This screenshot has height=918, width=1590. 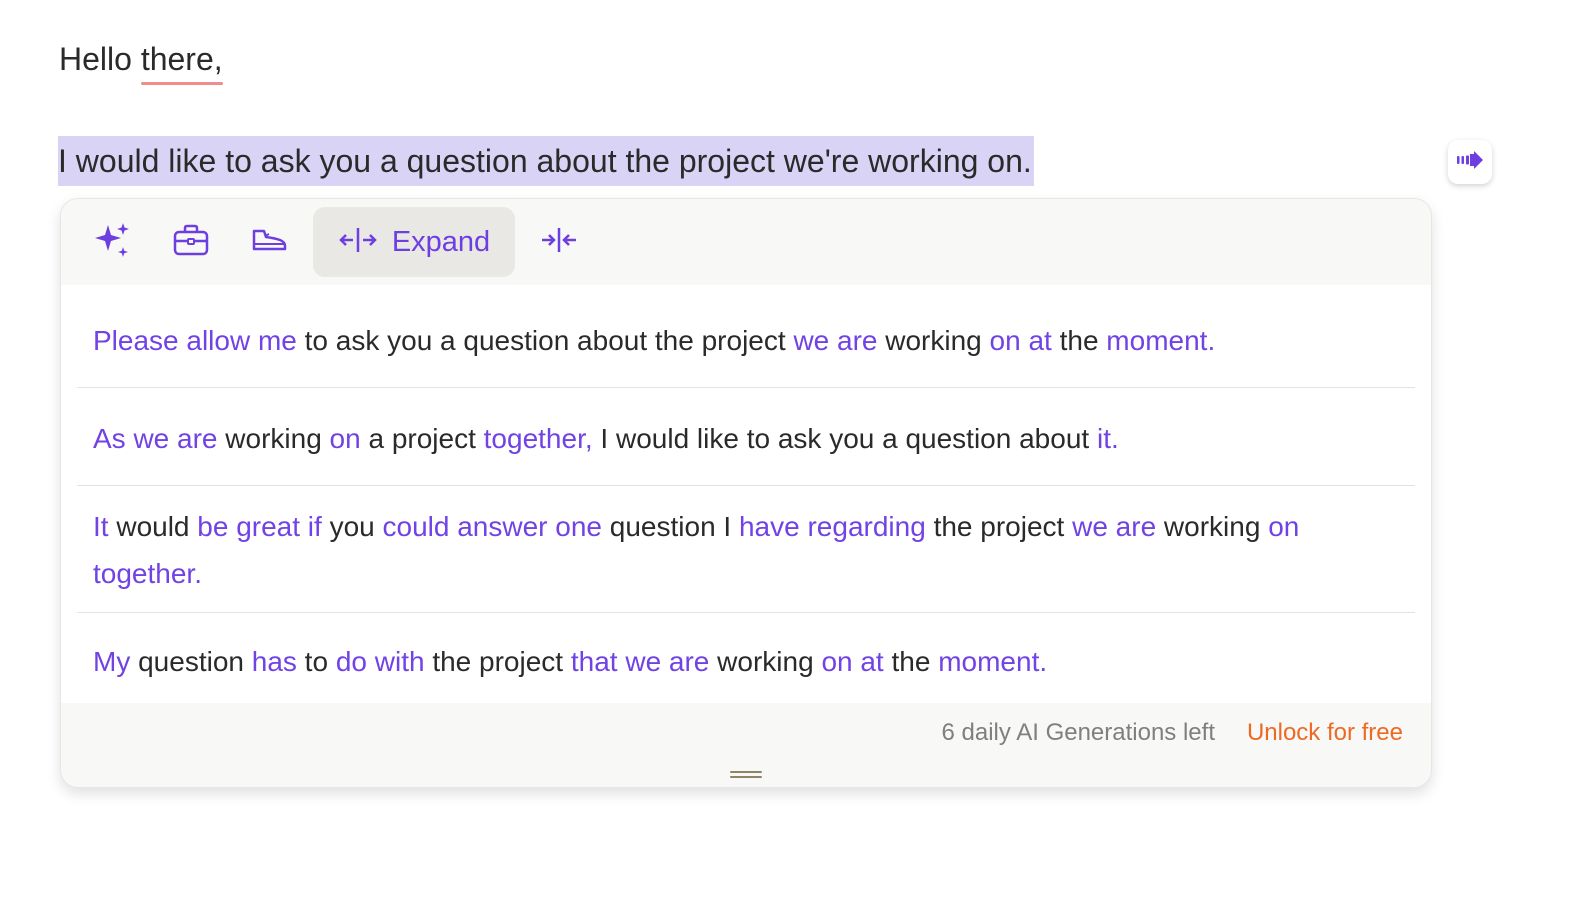 What do you see at coordinates (191, 661) in the screenshot?
I see `unchanged-text: question` at bounding box center [191, 661].